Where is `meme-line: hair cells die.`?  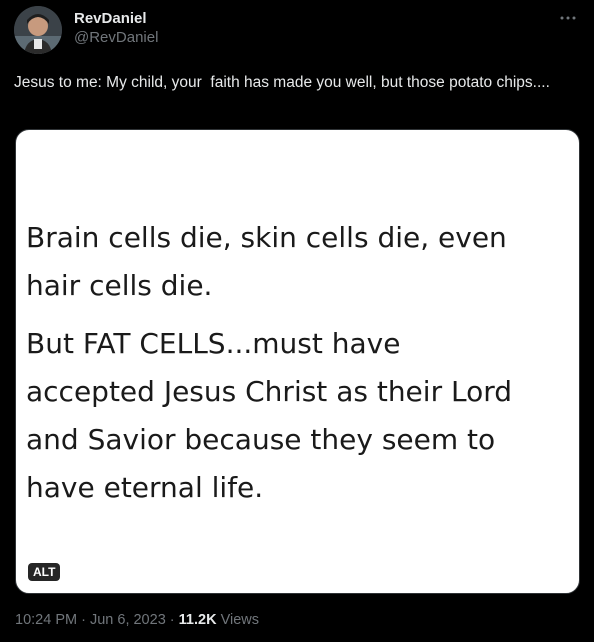 meme-line: hair cells die. is located at coordinates (119, 285).